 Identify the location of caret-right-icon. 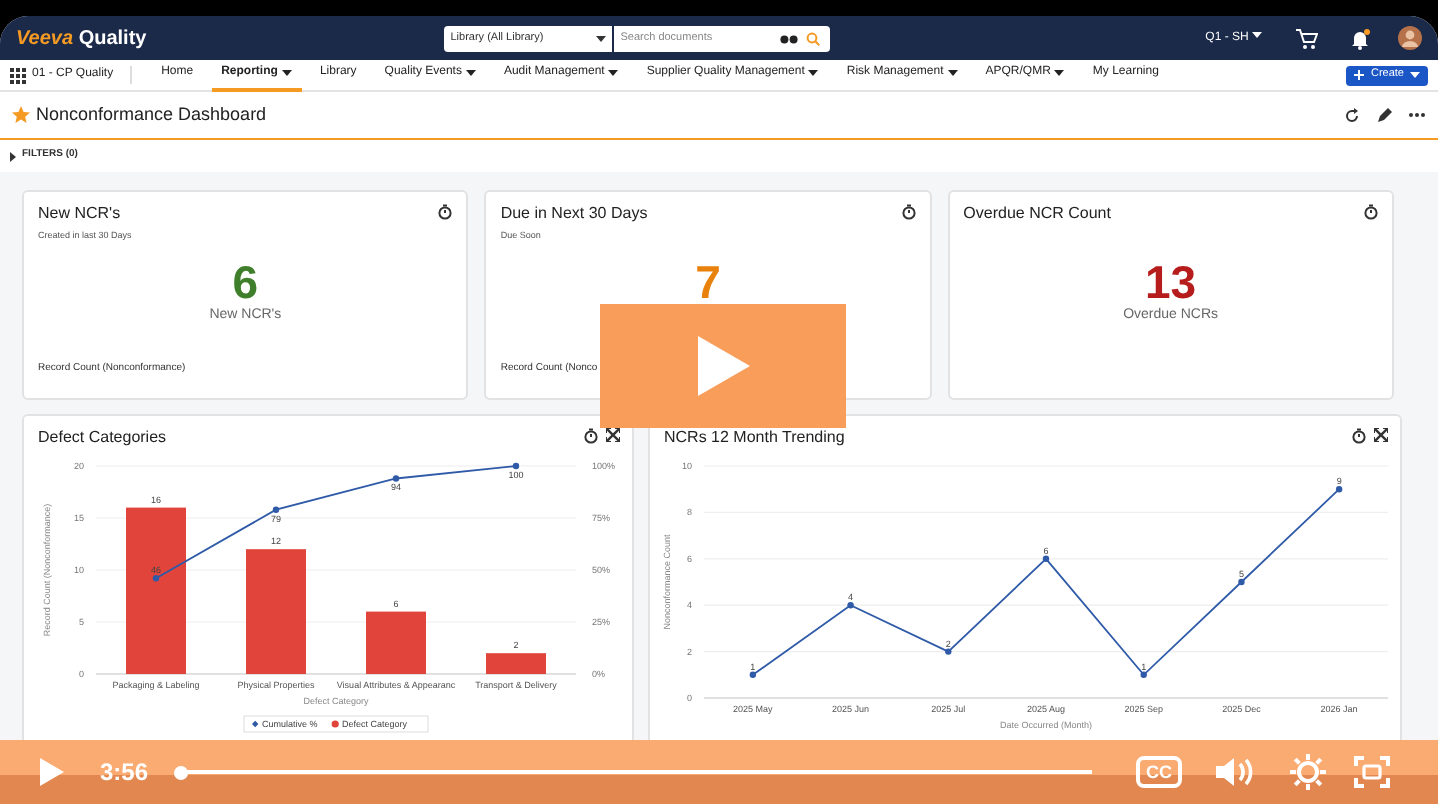
(13, 156).